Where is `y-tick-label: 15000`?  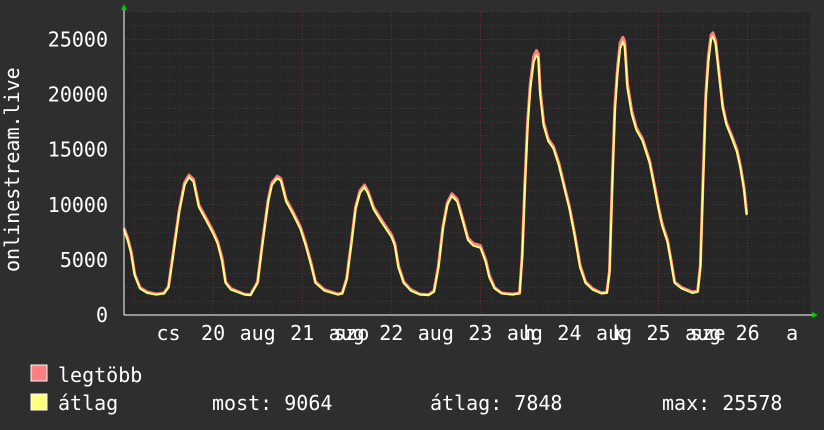
y-tick-label: 15000 is located at coordinates (78, 150).